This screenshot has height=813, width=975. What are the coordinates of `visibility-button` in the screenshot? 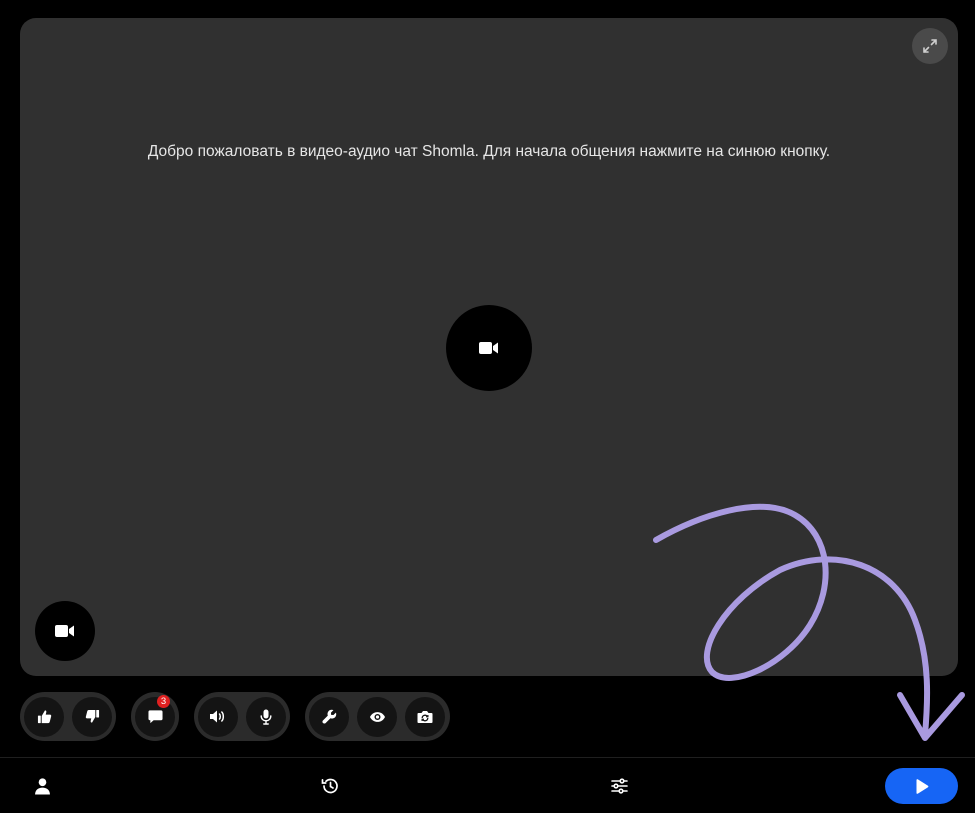 It's located at (377, 716).